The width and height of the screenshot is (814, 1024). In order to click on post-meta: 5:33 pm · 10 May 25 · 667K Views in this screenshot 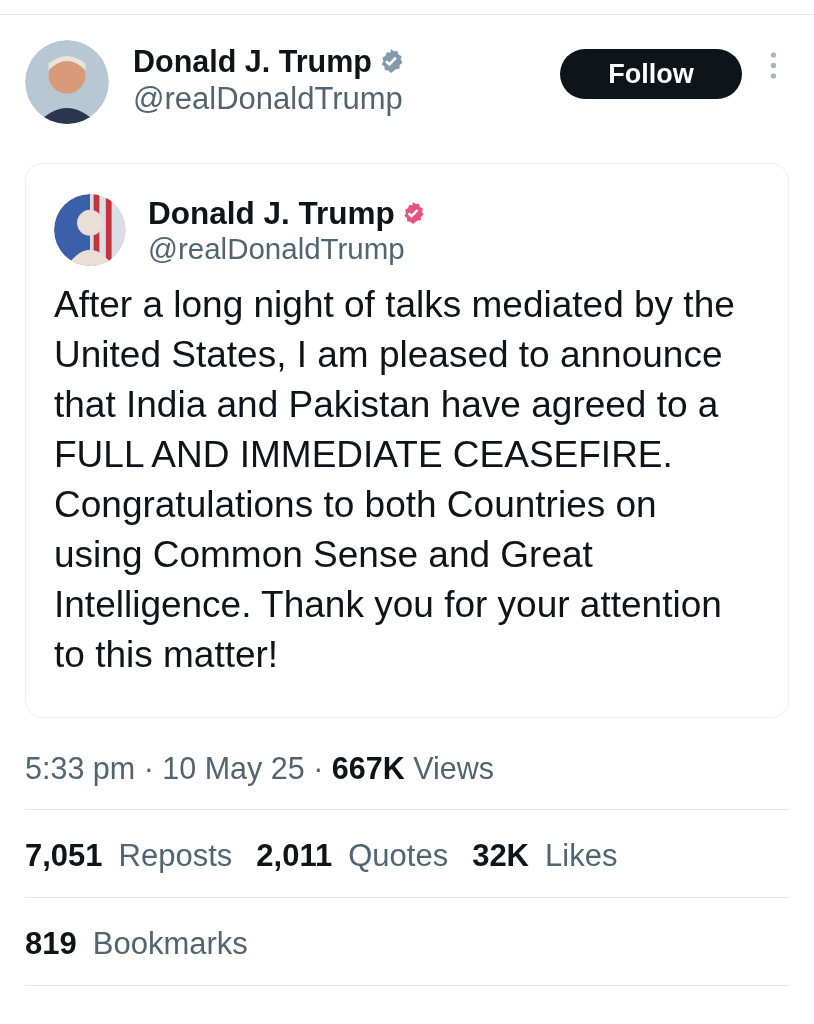, I will do `click(260, 768)`.